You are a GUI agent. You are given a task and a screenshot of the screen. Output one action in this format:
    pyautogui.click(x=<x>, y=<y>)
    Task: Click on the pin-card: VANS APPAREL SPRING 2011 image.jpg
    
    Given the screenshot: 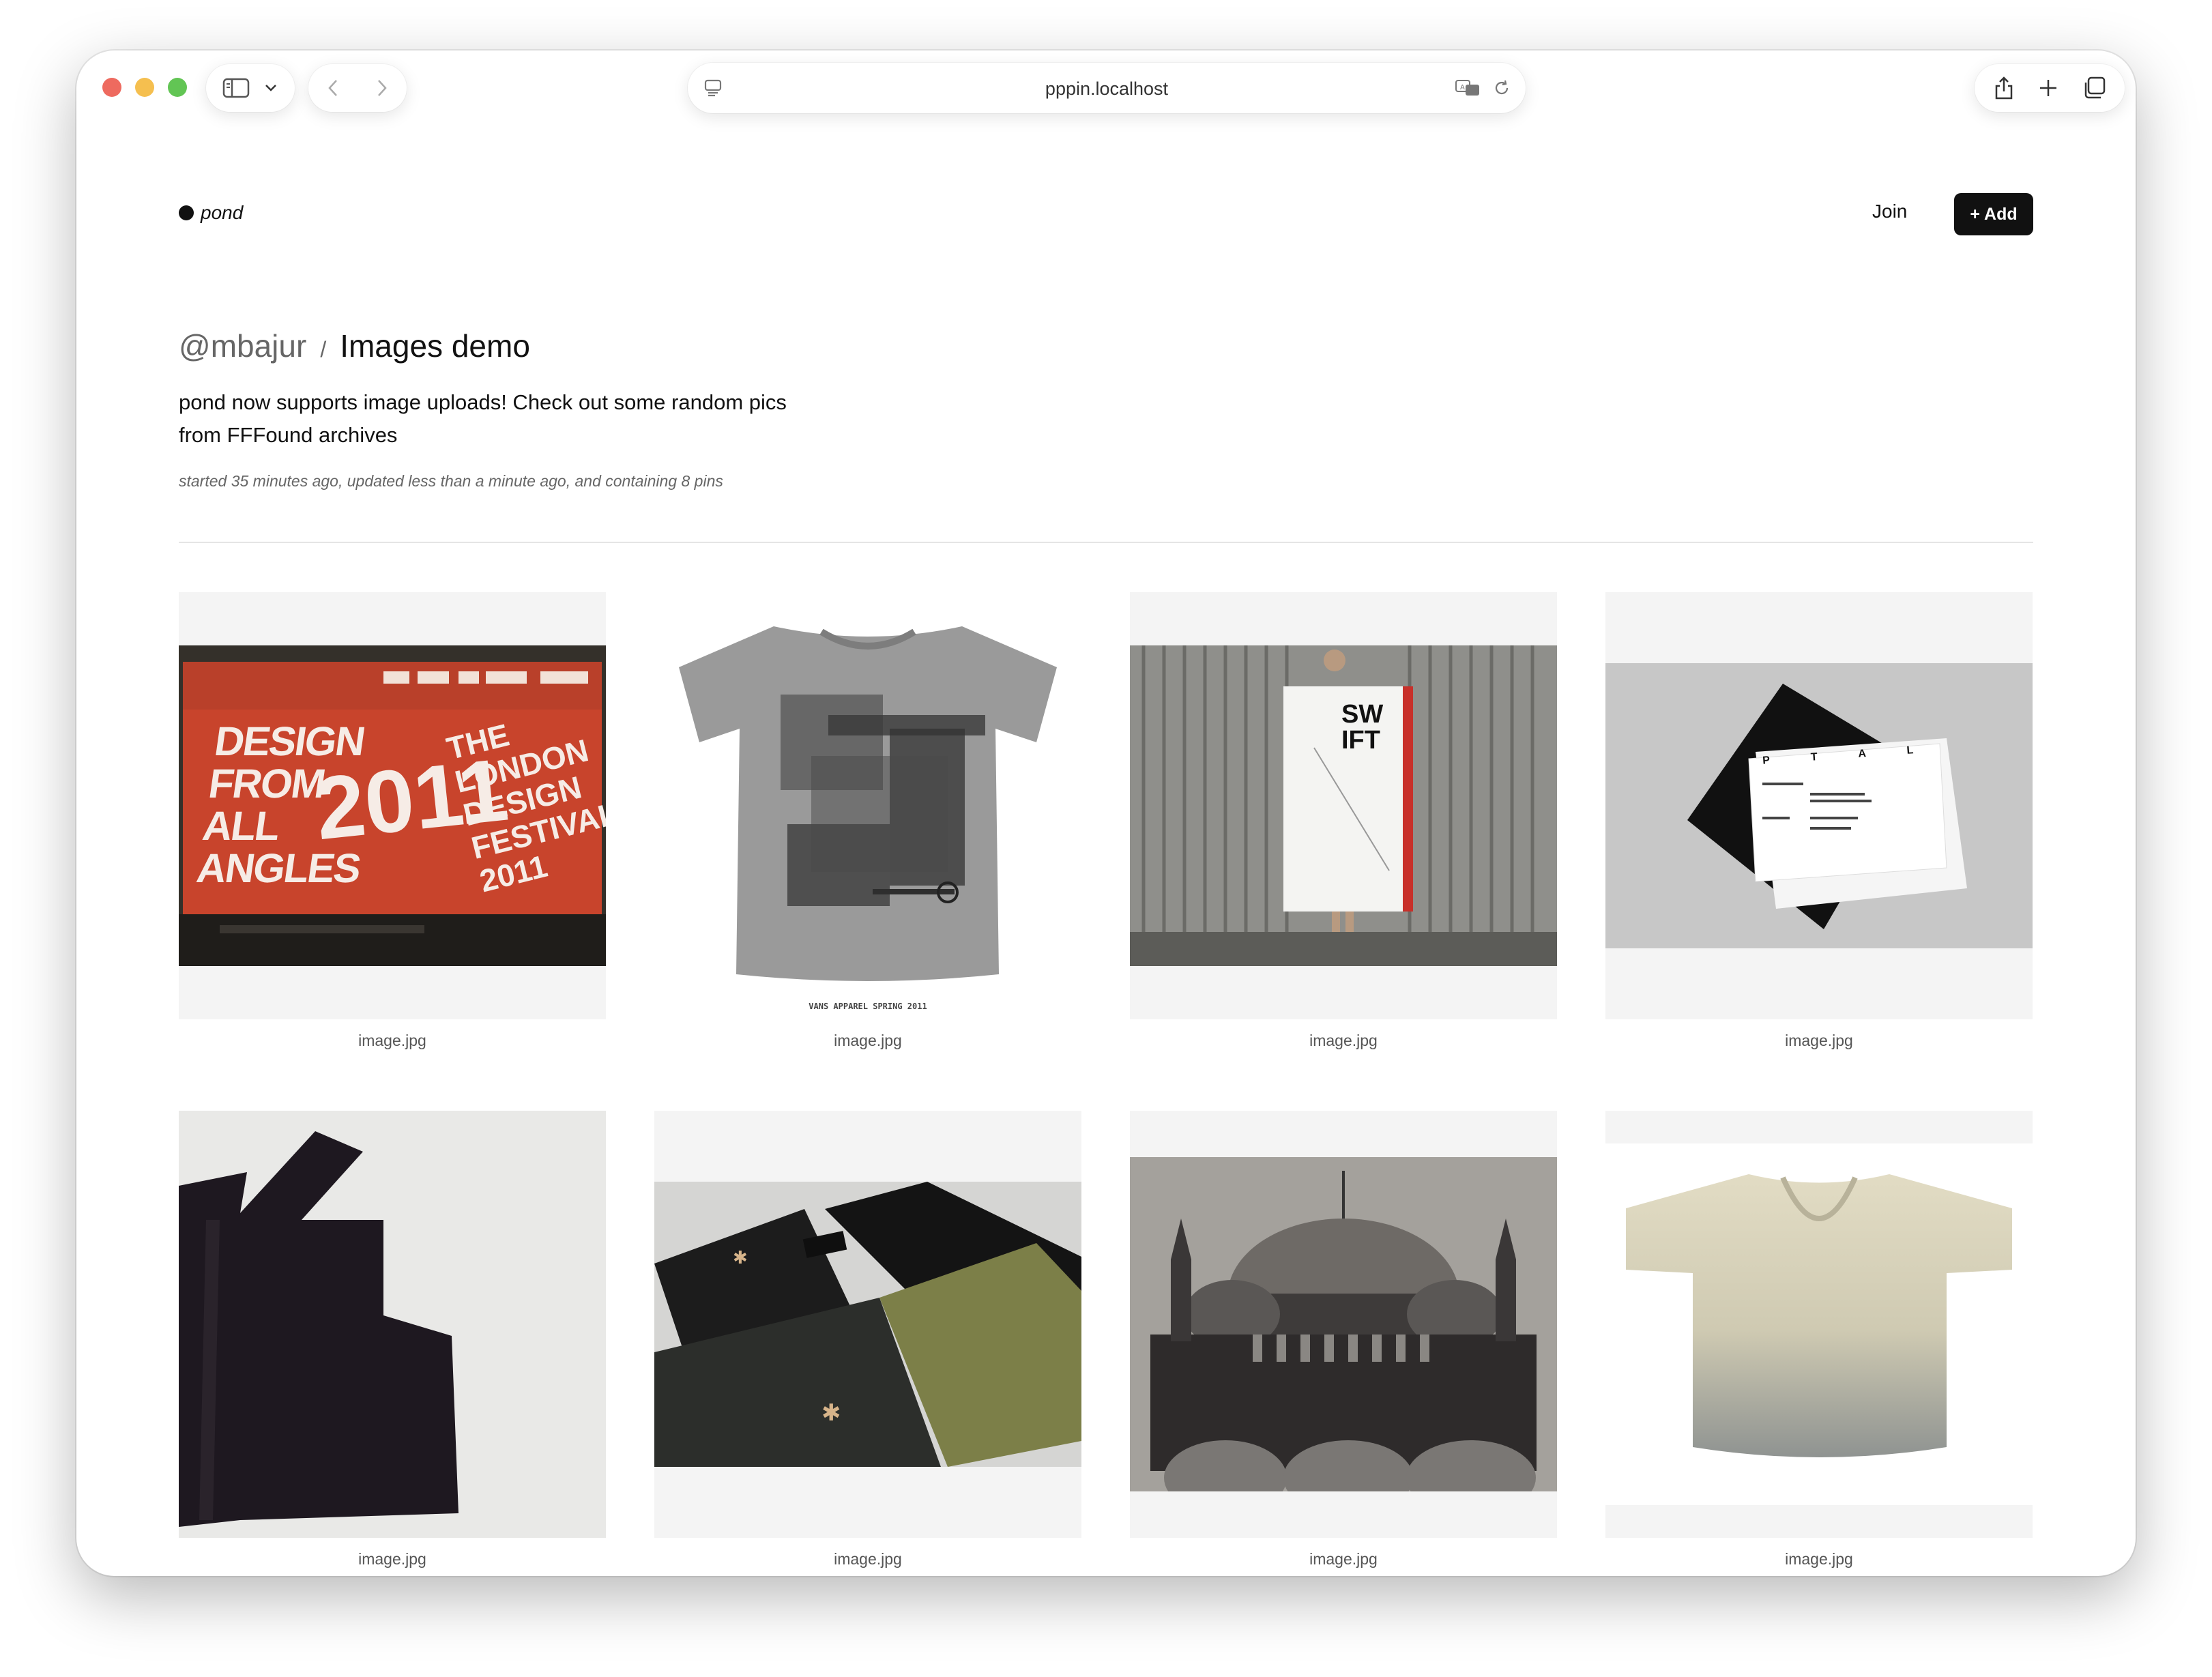 What is the action you would take?
    pyautogui.click(x=867, y=821)
    